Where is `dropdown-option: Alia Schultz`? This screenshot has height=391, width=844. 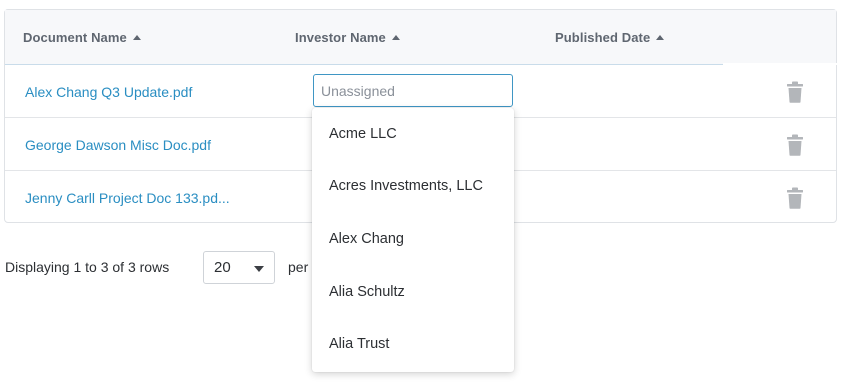 dropdown-option: Alia Schultz is located at coordinates (413, 292).